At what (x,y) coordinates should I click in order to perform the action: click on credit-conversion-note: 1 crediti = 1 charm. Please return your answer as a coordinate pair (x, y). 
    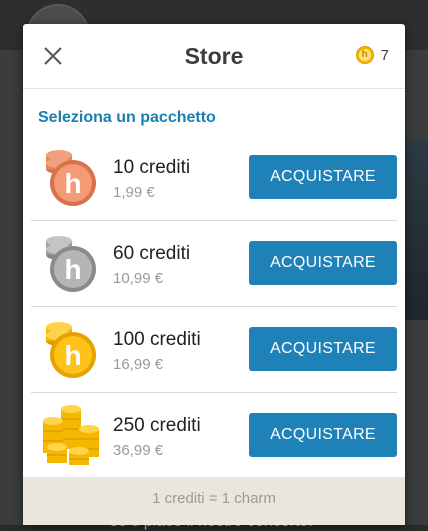
    Looking at the image, I should click on (214, 501).